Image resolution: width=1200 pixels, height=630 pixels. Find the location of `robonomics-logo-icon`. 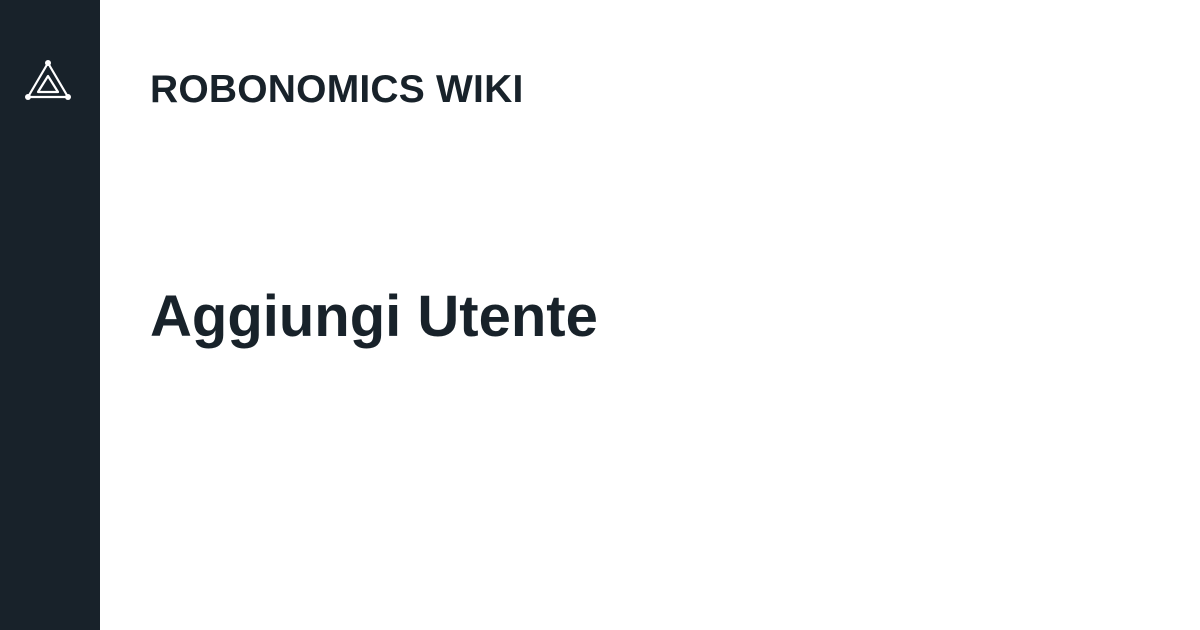

robonomics-logo-icon is located at coordinates (48, 81).